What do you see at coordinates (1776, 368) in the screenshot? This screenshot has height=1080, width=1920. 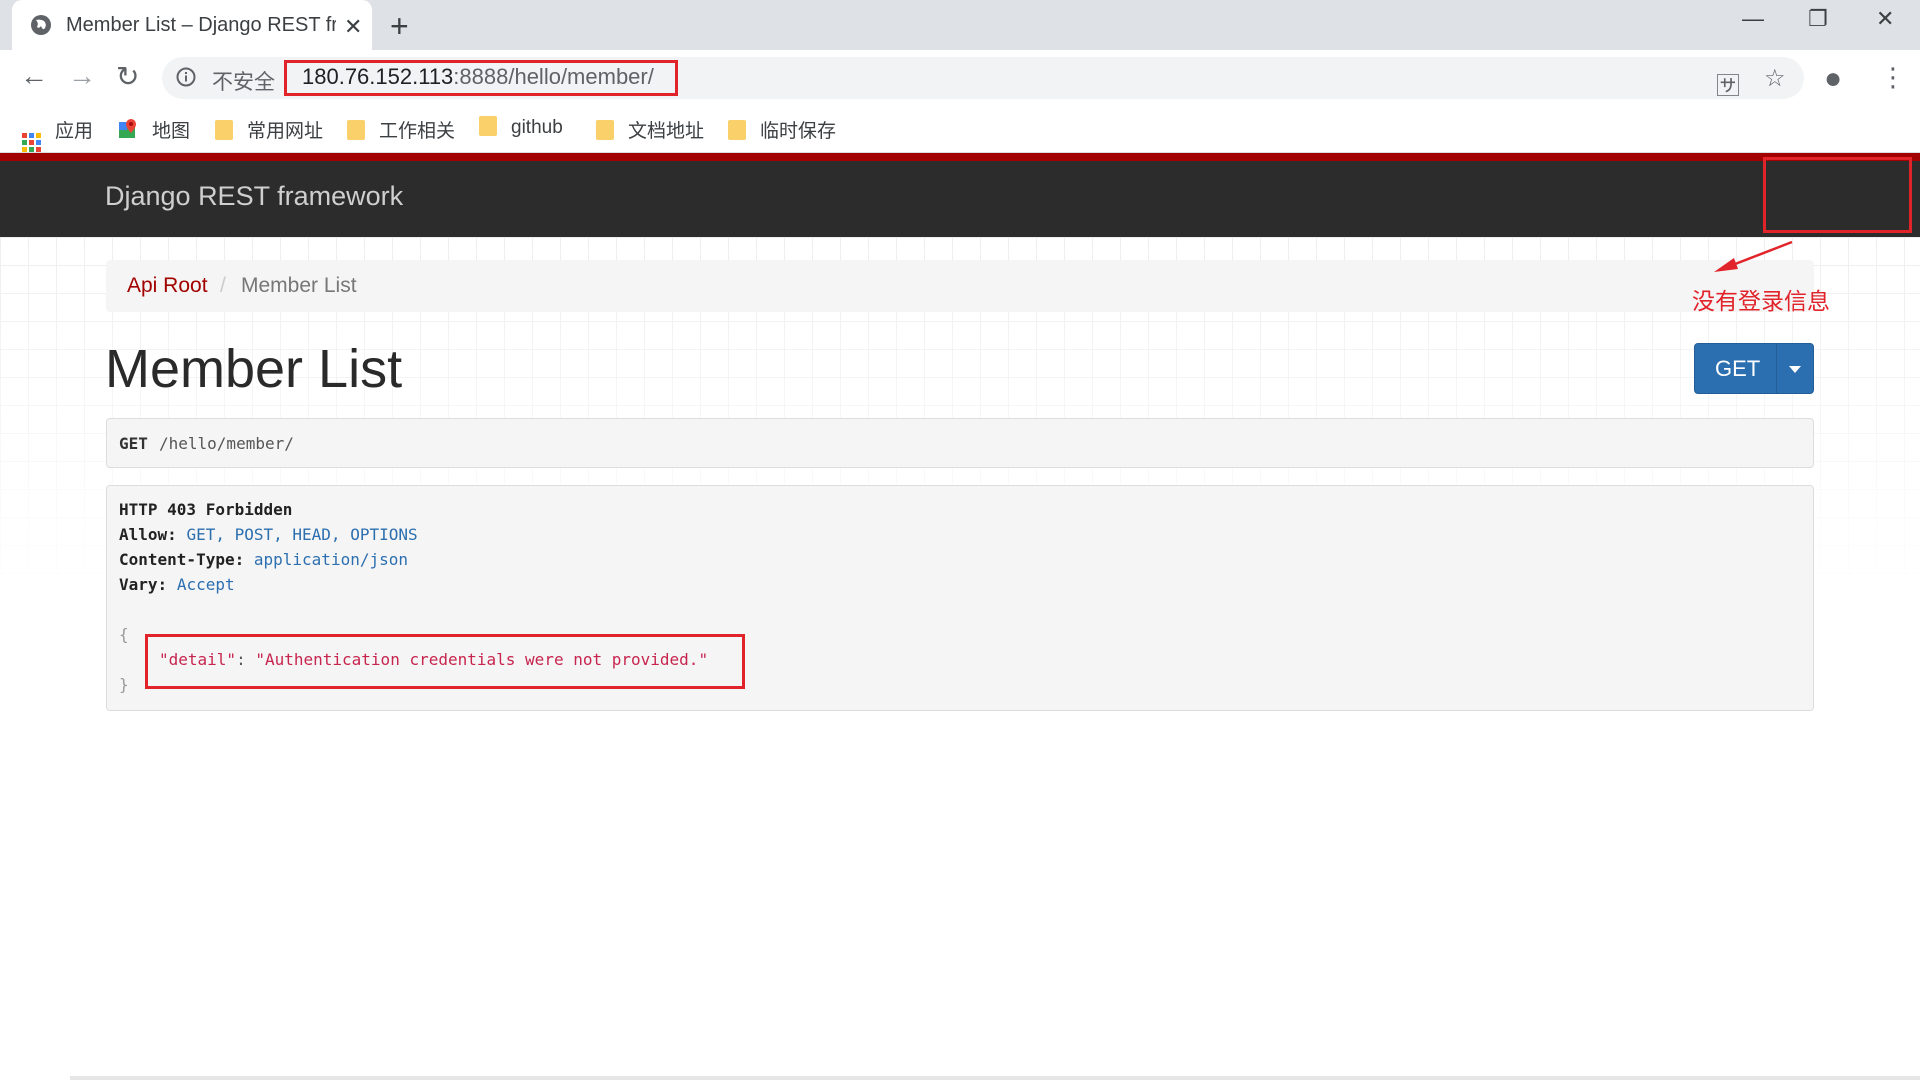 I see `button-divider` at bounding box center [1776, 368].